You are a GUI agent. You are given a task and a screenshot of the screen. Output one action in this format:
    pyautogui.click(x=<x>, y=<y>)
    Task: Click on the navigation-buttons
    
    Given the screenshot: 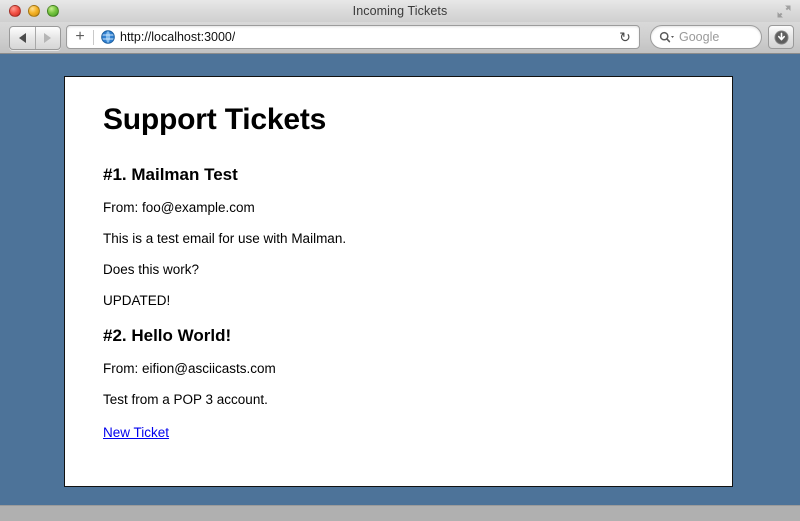 What is the action you would take?
    pyautogui.click(x=35, y=38)
    